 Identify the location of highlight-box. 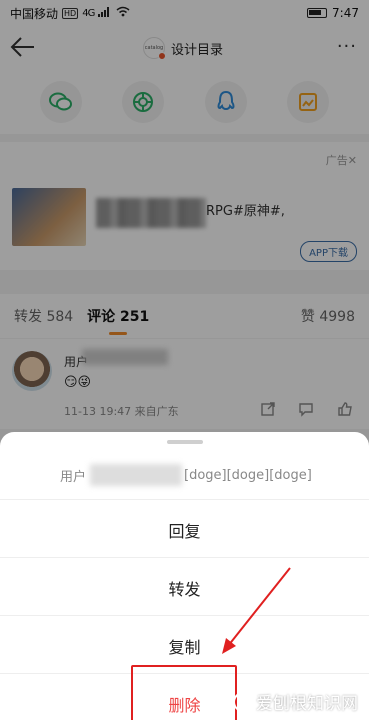
(184, 692).